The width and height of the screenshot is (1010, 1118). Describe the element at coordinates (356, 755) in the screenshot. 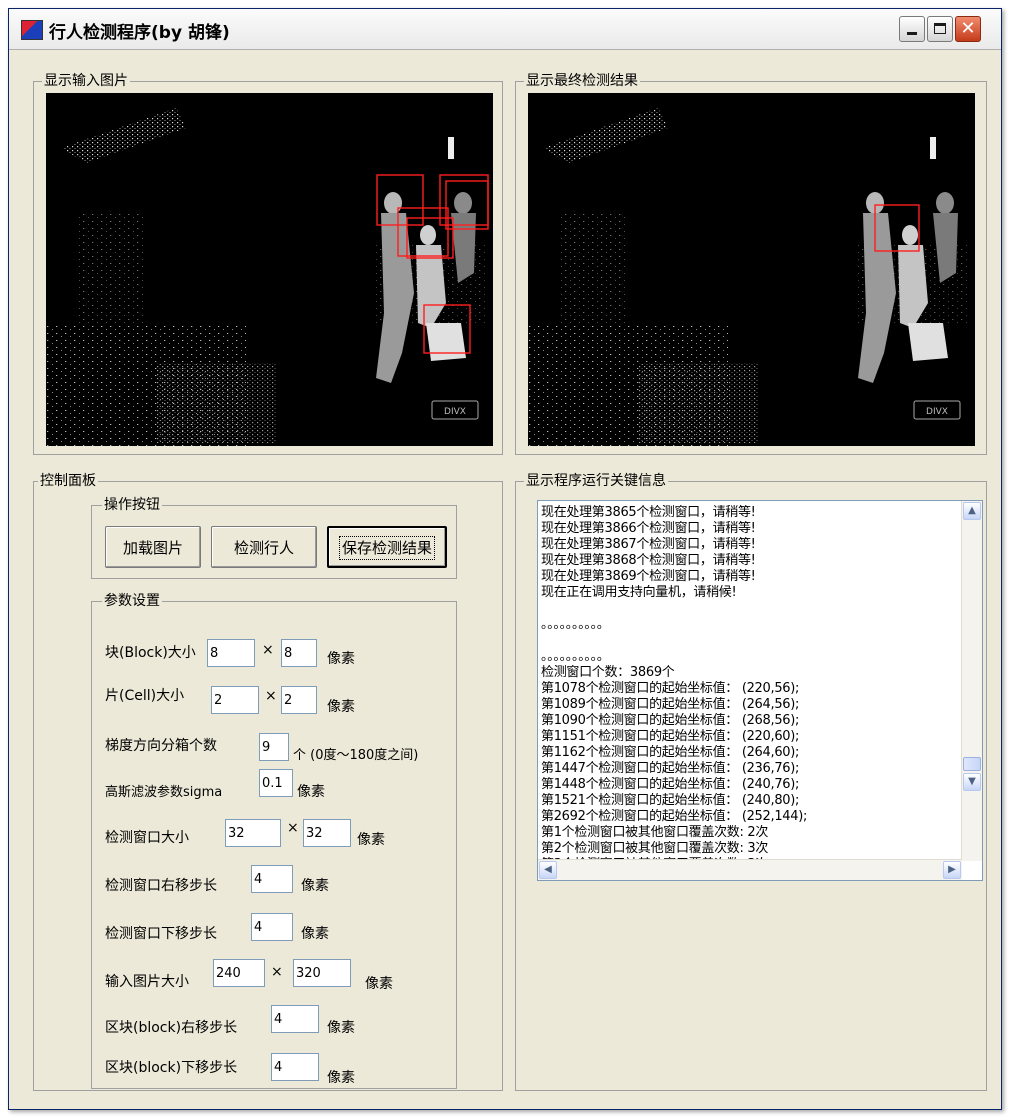

I see `bins-range-label: 个 (0度～180度之间)` at that location.